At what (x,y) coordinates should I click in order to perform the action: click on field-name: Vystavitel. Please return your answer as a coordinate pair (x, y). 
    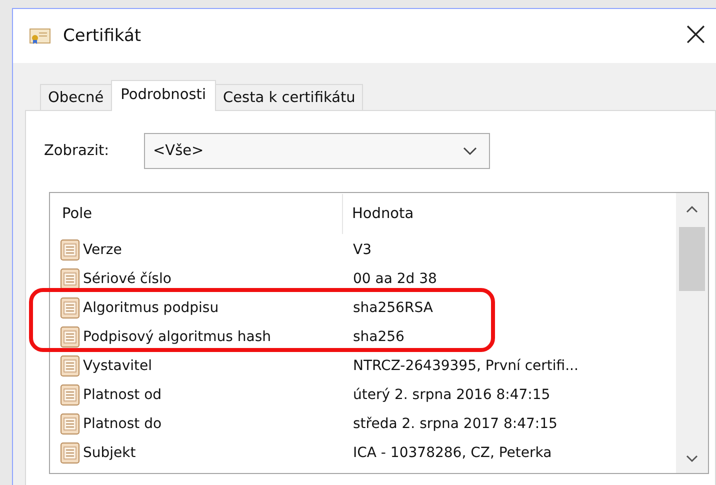
    Looking at the image, I should click on (117, 366).